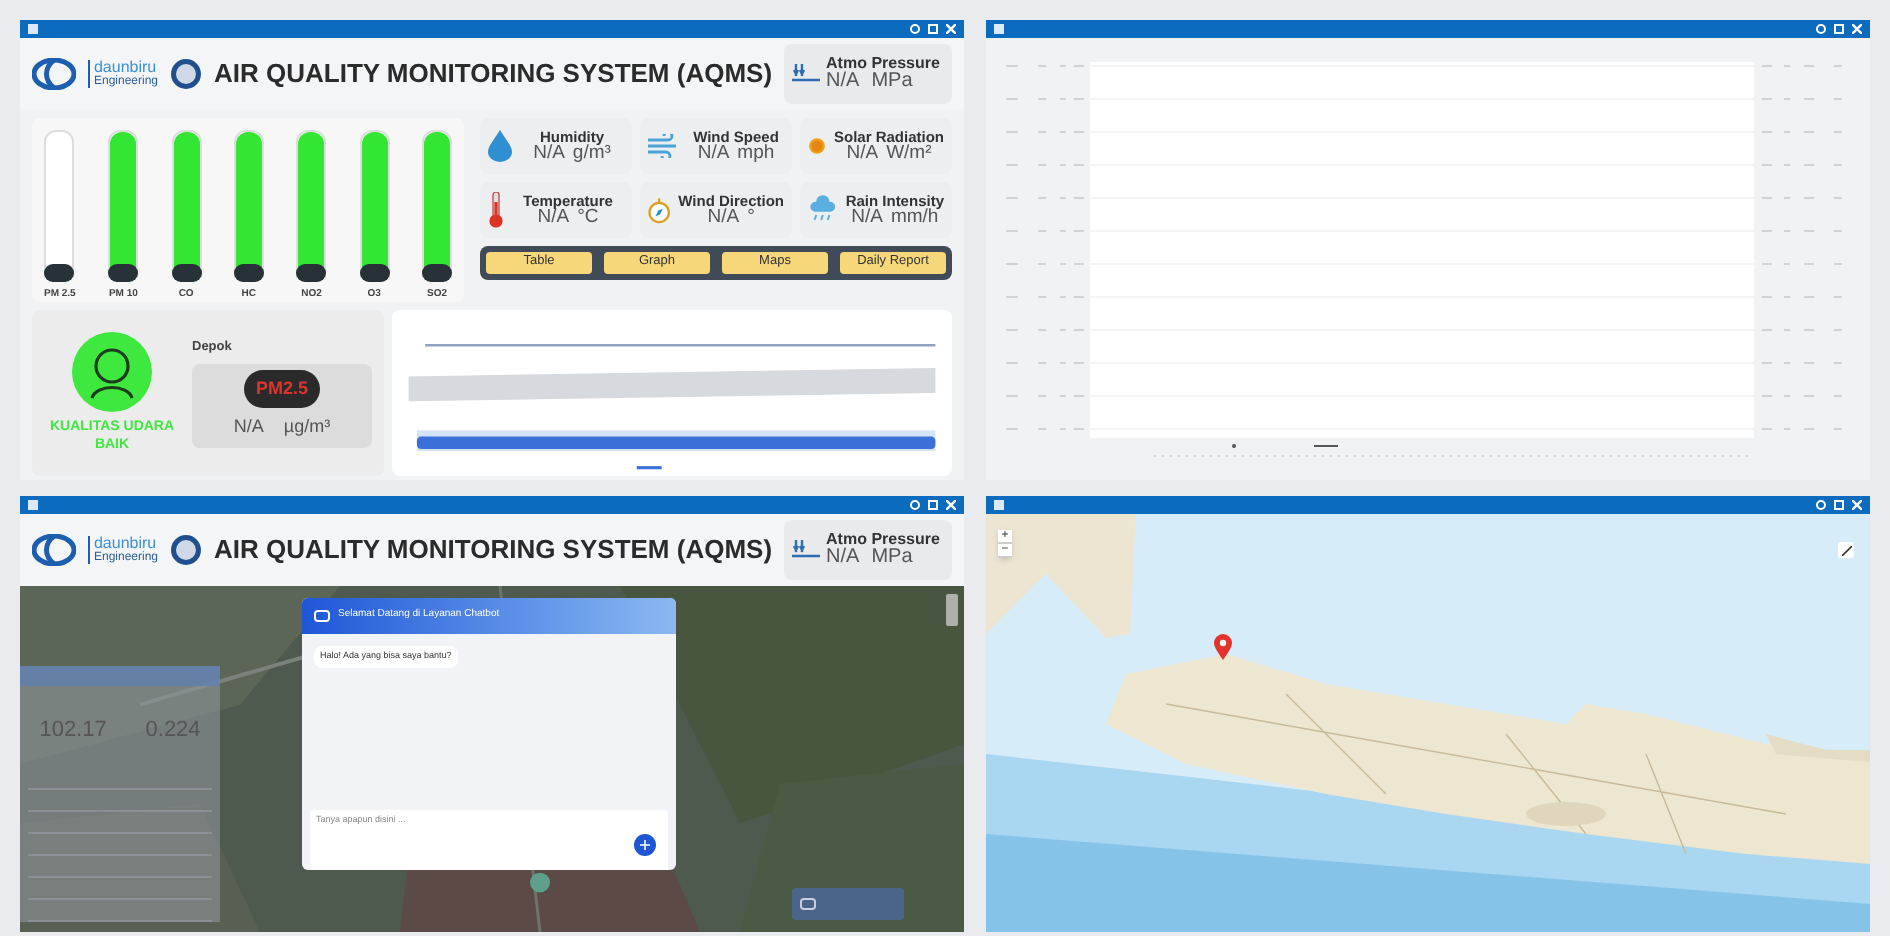  Describe the element at coordinates (500, 146) in the screenshot. I see `water-drop-icon` at that location.